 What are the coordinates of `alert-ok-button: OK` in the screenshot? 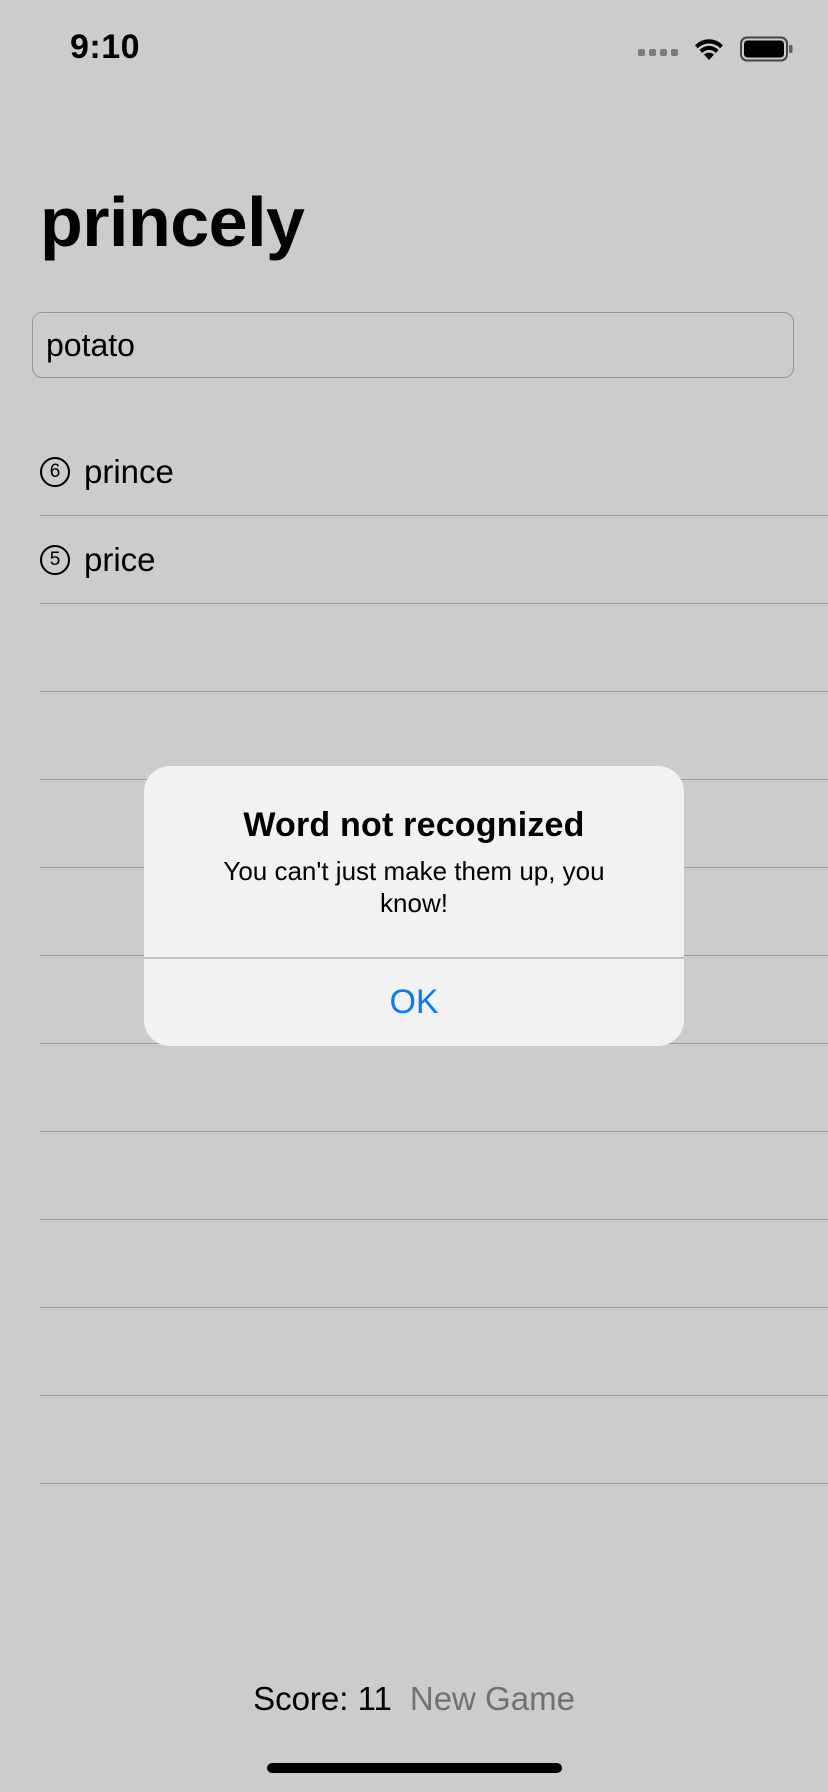 It's located at (414, 1002).